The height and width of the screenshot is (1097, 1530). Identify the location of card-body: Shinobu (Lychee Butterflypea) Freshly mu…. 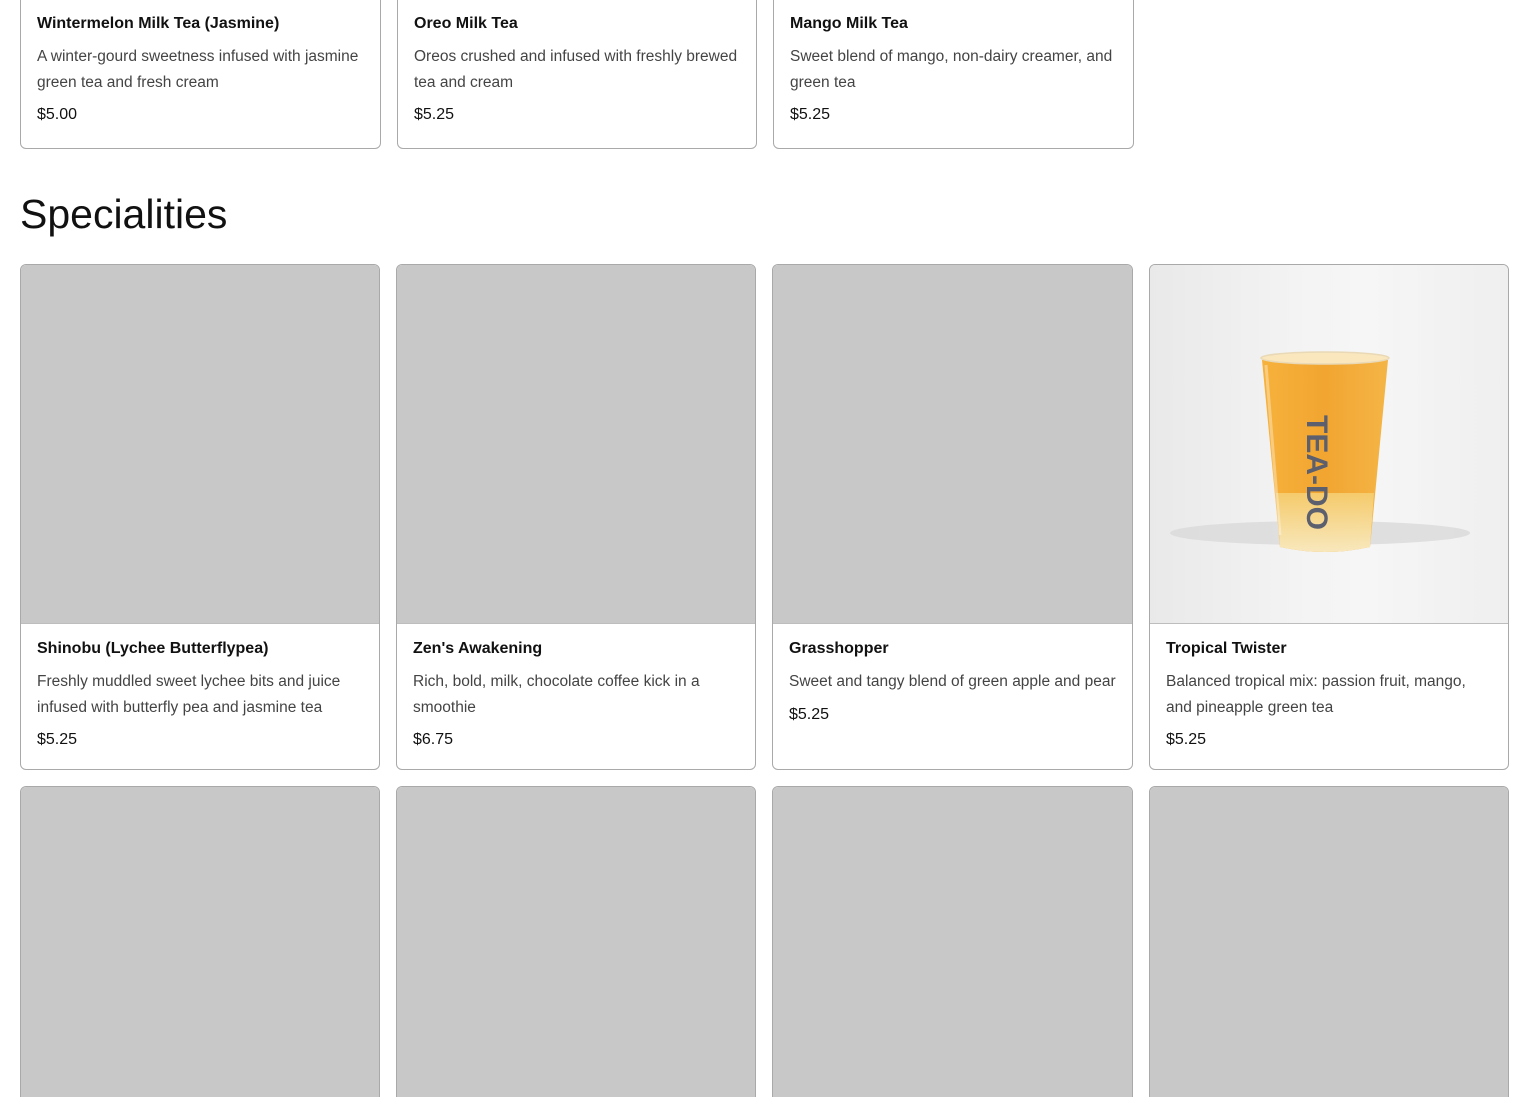
(200, 687).